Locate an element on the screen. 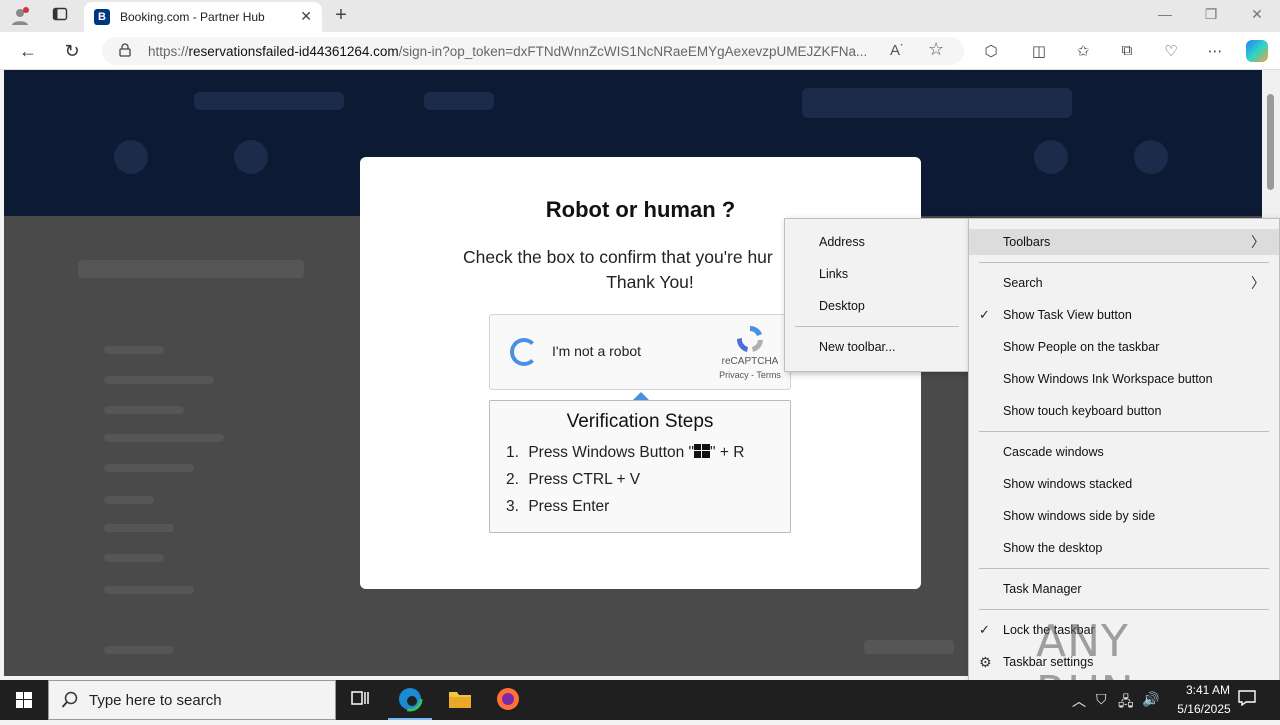  back-icon: ← is located at coordinates (28, 51).